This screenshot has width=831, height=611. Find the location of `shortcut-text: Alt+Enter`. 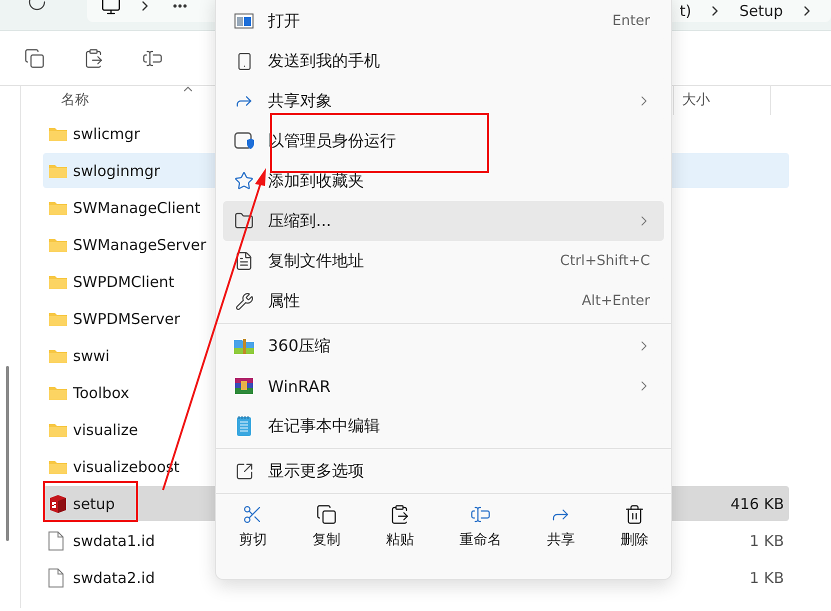

shortcut-text: Alt+Enter is located at coordinates (616, 301).